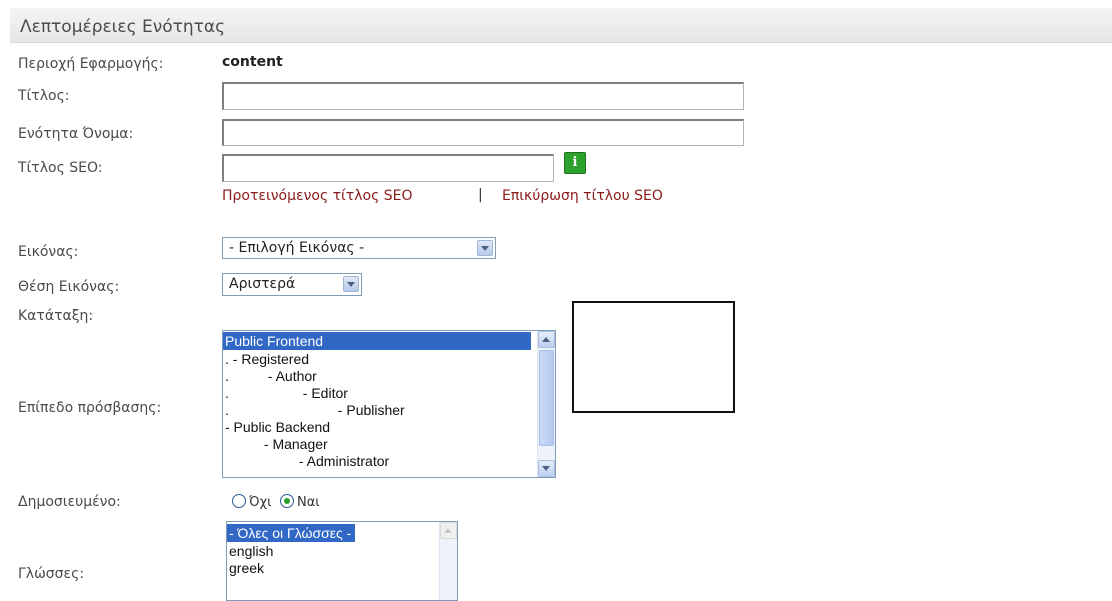 The width and height of the screenshot is (1112, 601). Describe the element at coordinates (48, 252) in the screenshot. I see `image-label: Εικόνας:` at that location.